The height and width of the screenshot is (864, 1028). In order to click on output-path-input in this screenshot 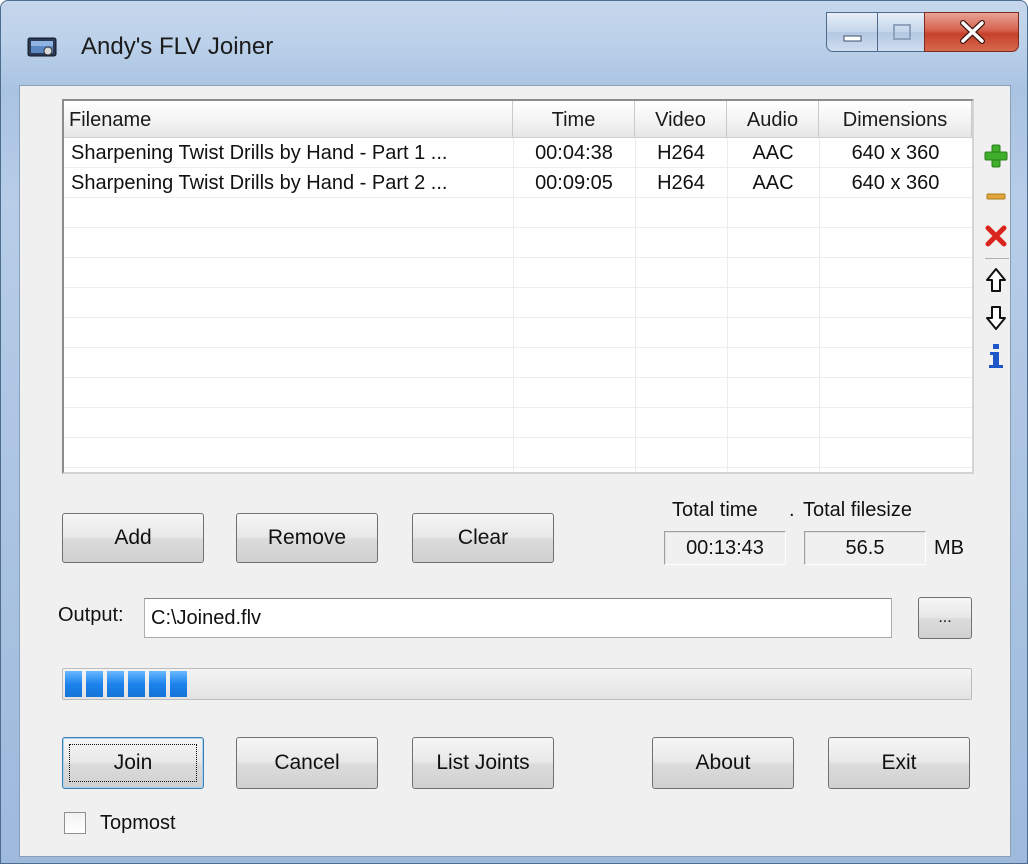, I will do `click(518, 618)`.